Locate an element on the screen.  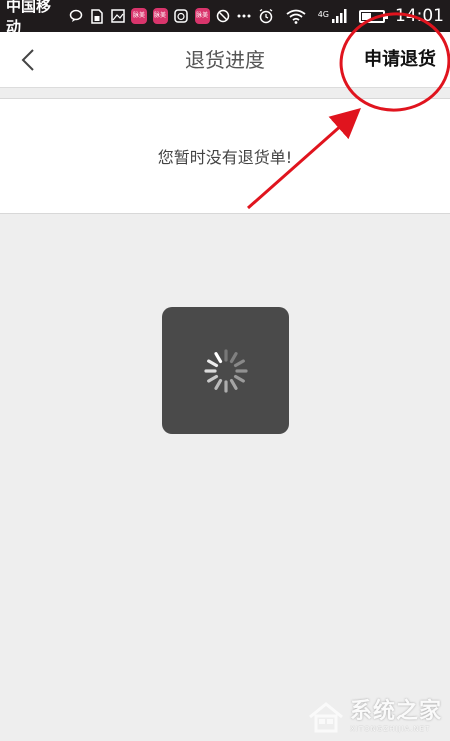
battery-icon is located at coordinates (373, 16).